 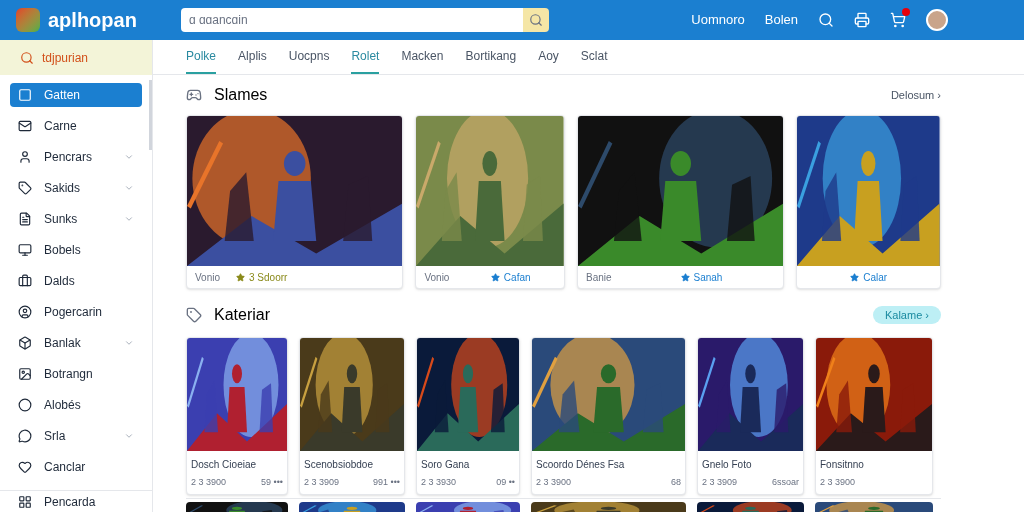 What do you see at coordinates (241, 95) in the screenshot?
I see `section-title: Slames` at bounding box center [241, 95].